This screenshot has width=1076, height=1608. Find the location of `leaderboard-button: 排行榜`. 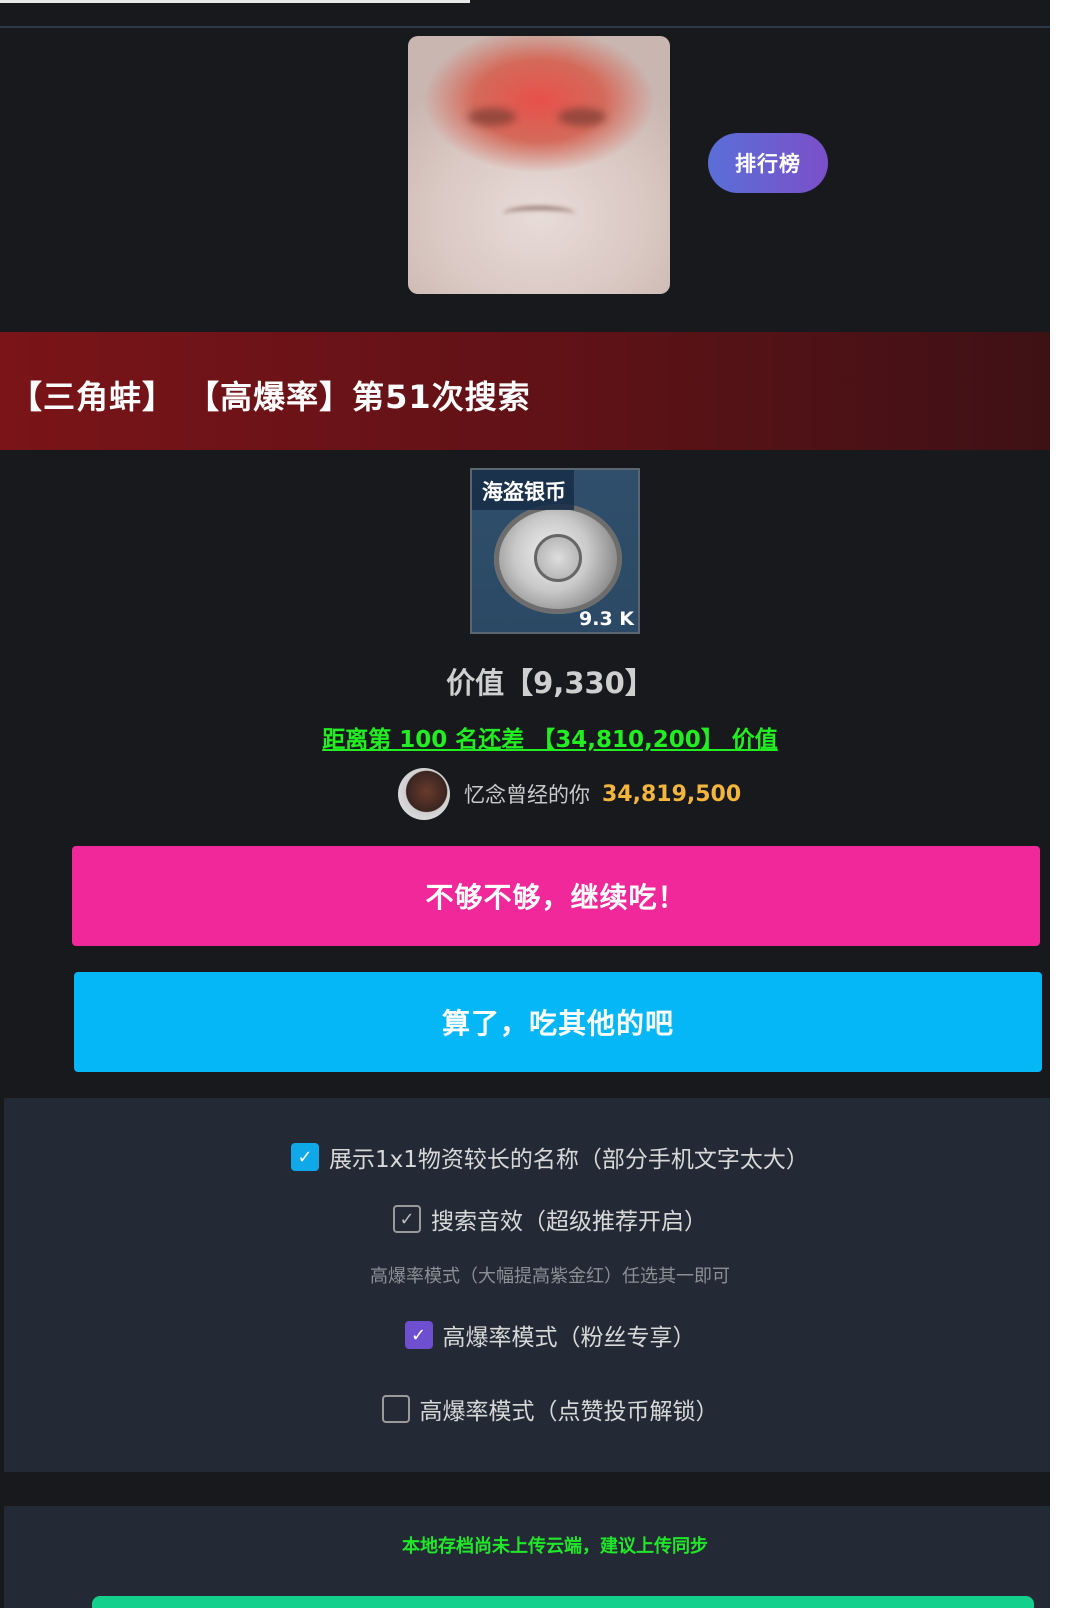

leaderboard-button: 排行榜 is located at coordinates (768, 163).